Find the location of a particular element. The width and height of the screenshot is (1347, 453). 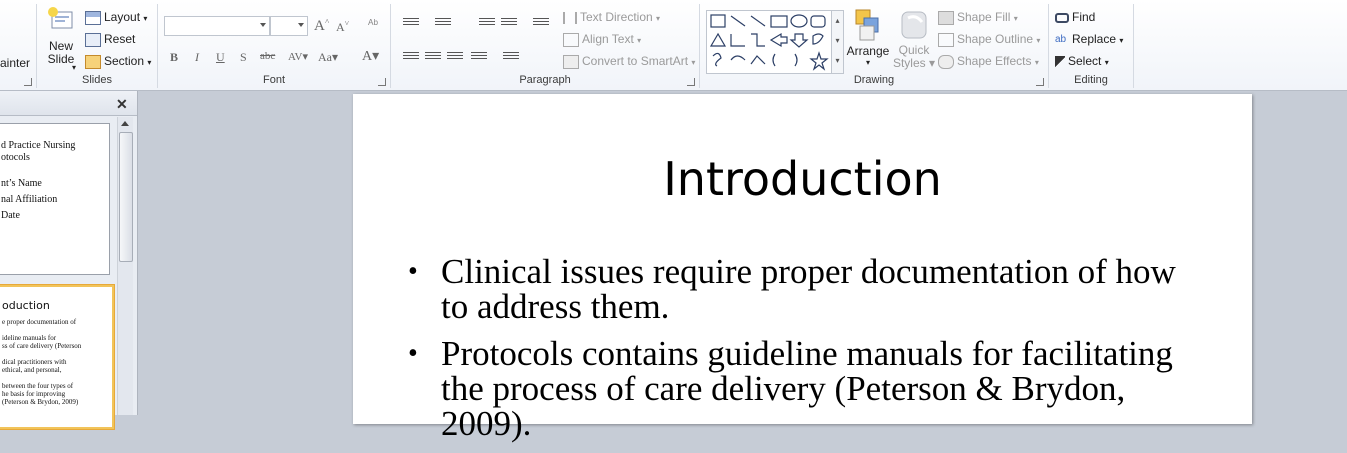

reset-button: Reset is located at coordinates (110, 39).